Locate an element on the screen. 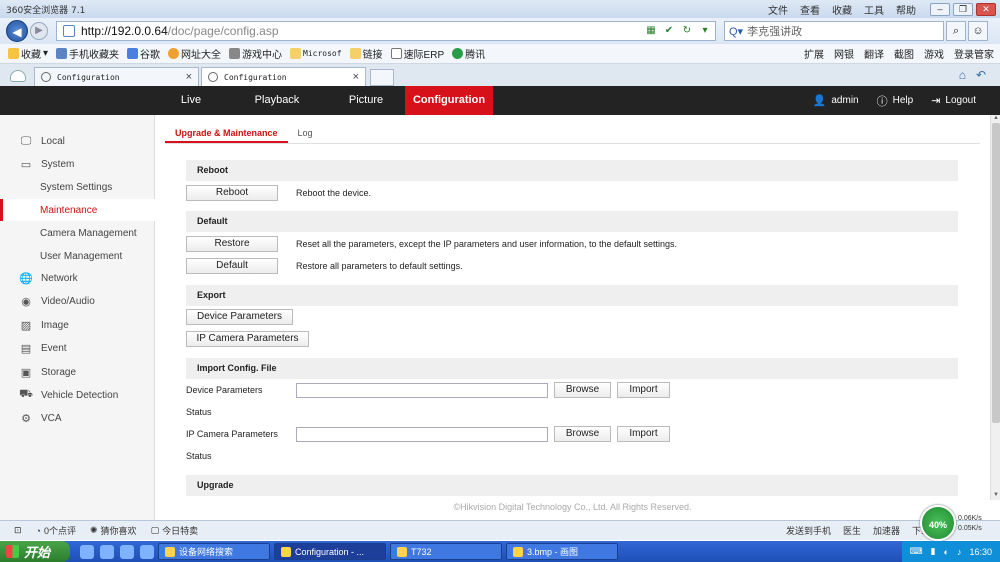  sidebar-item-video-audio: ◉ Video/Audio is located at coordinates (77, 301).